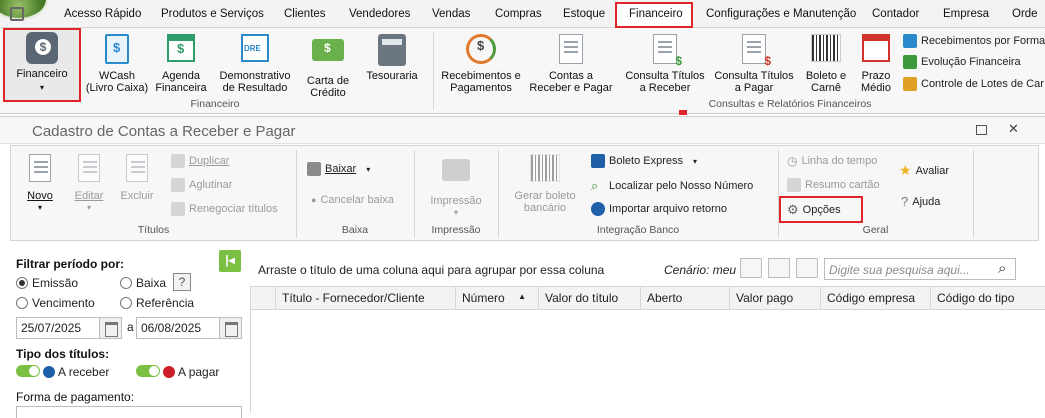 This screenshot has width=1045, height=418. Describe the element at coordinates (700, 270) in the screenshot. I see `scenario-label: Cenário: meu` at that location.